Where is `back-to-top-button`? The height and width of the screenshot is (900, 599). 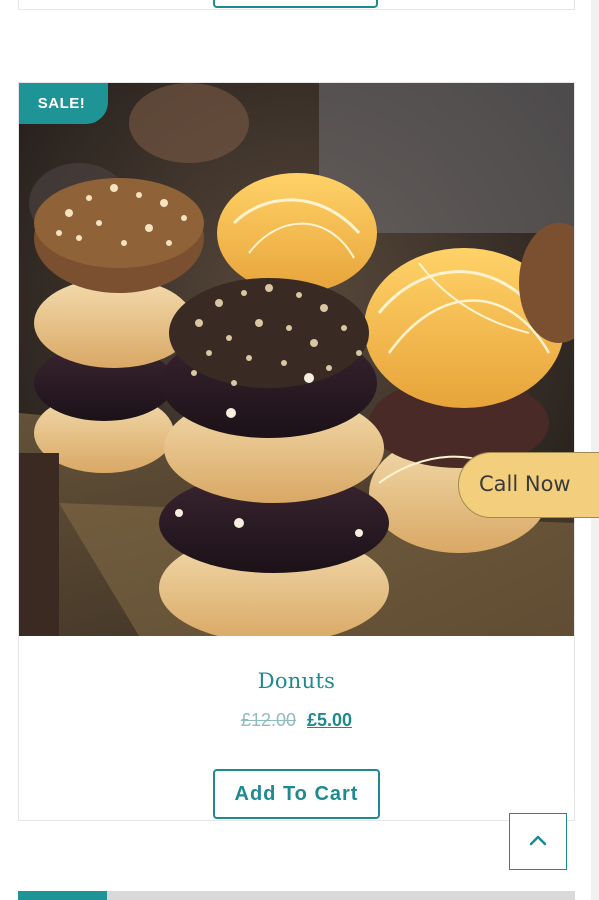 back-to-top-button is located at coordinates (538, 841).